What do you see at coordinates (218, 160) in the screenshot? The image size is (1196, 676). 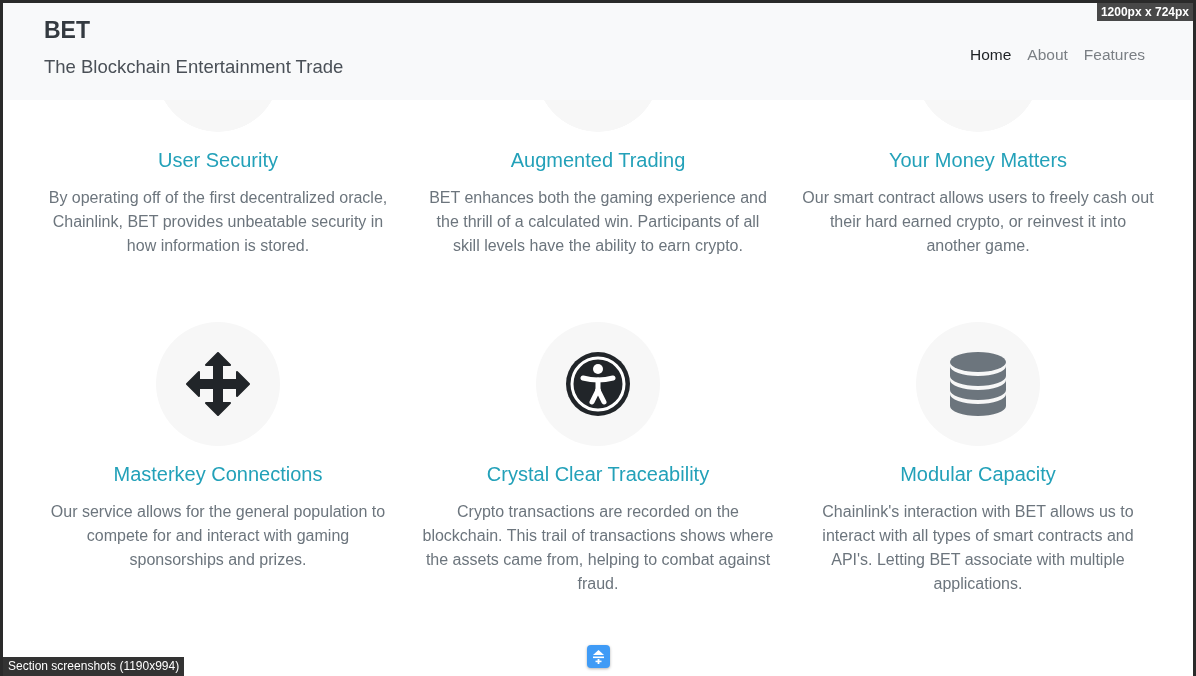 I see `feature-title: User Security` at bounding box center [218, 160].